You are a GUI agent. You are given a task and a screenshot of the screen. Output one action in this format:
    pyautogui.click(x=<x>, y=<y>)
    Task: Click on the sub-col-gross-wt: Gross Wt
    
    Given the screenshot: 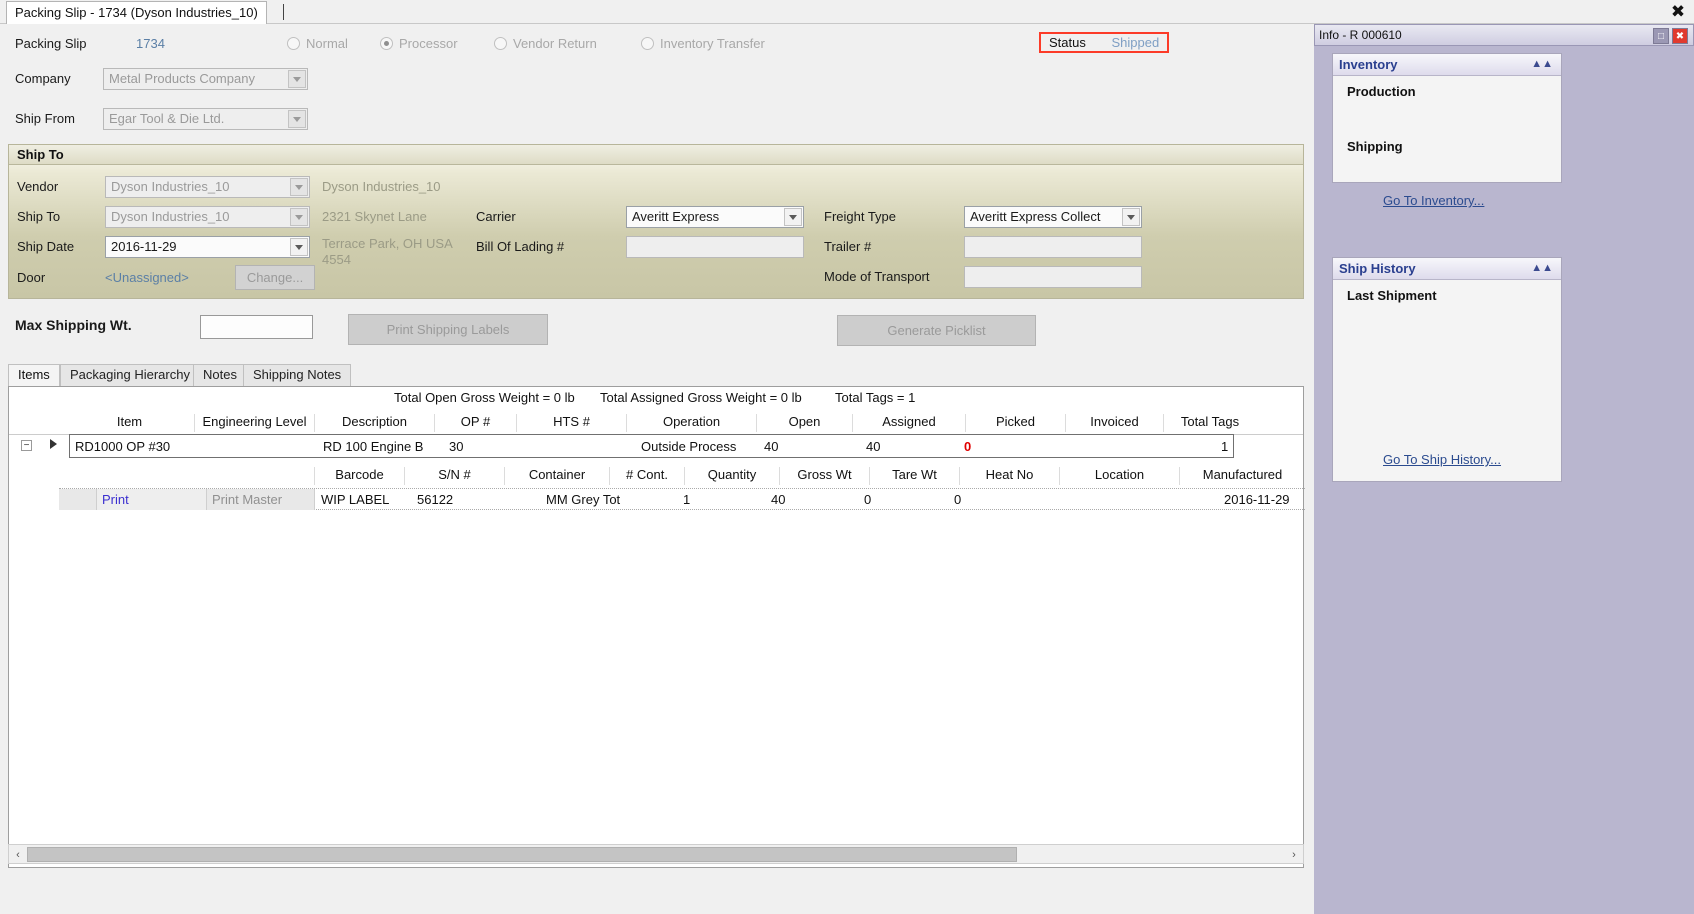 What is the action you would take?
    pyautogui.click(x=825, y=476)
    